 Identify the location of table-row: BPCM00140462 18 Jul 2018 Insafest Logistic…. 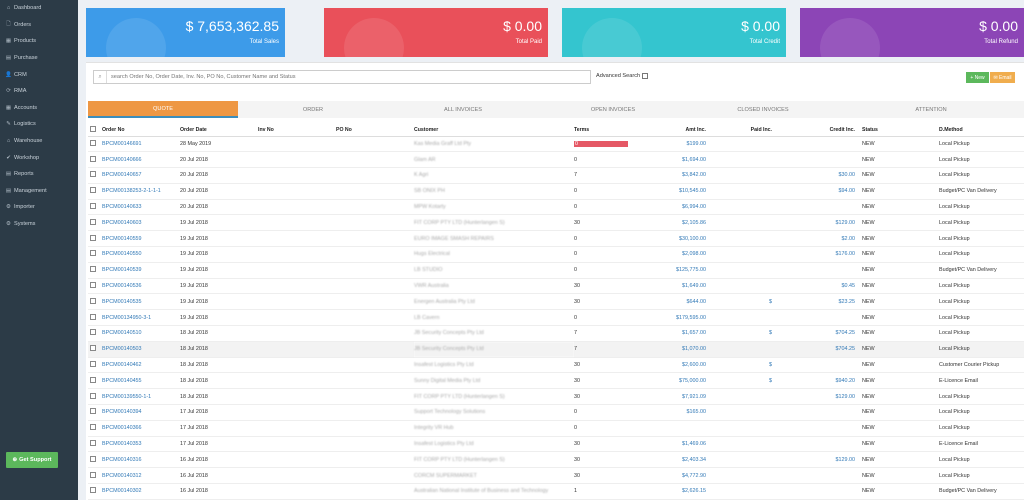
(556, 365).